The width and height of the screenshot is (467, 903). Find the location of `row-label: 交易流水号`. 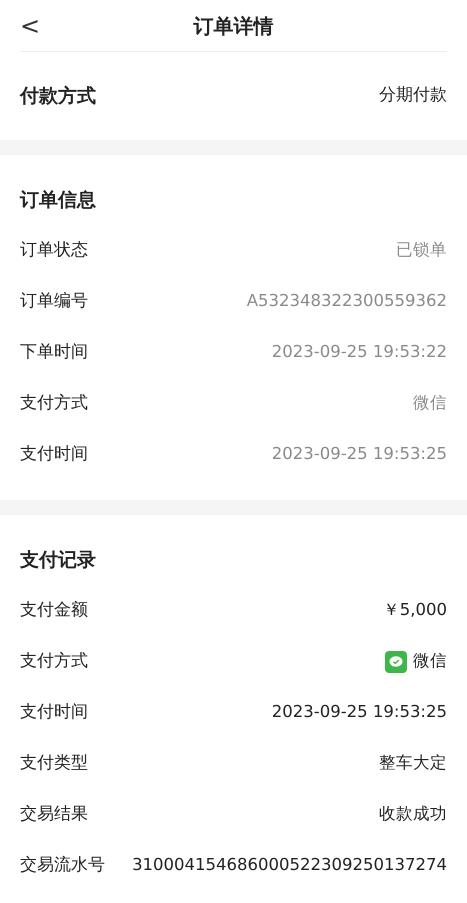

row-label: 交易流水号 is located at coordinates (62, 865).